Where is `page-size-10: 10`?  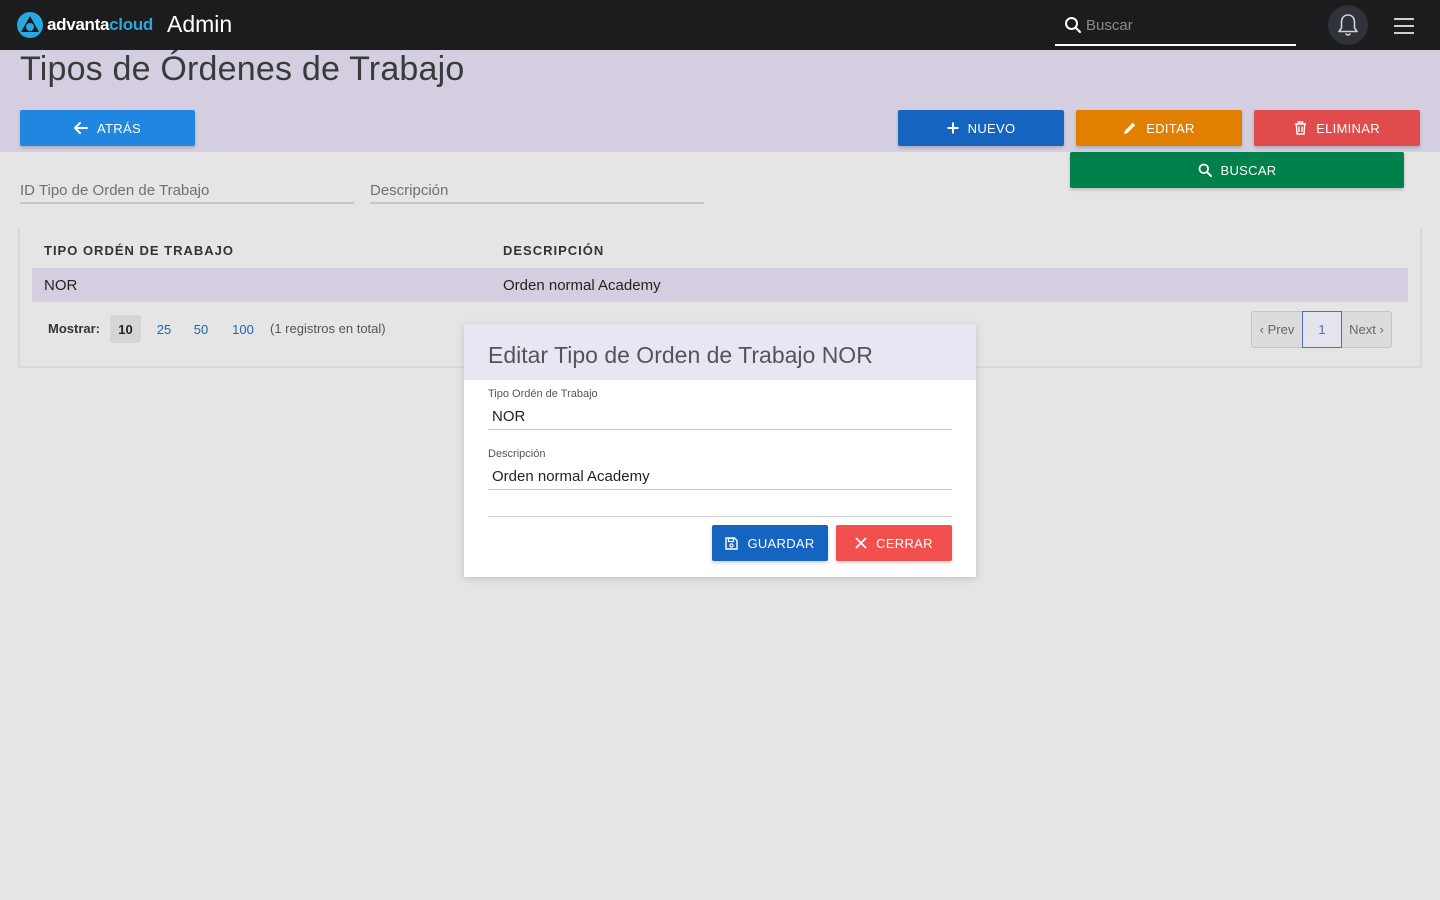 page-size-10: 10 is located at coordinates (125, 329).